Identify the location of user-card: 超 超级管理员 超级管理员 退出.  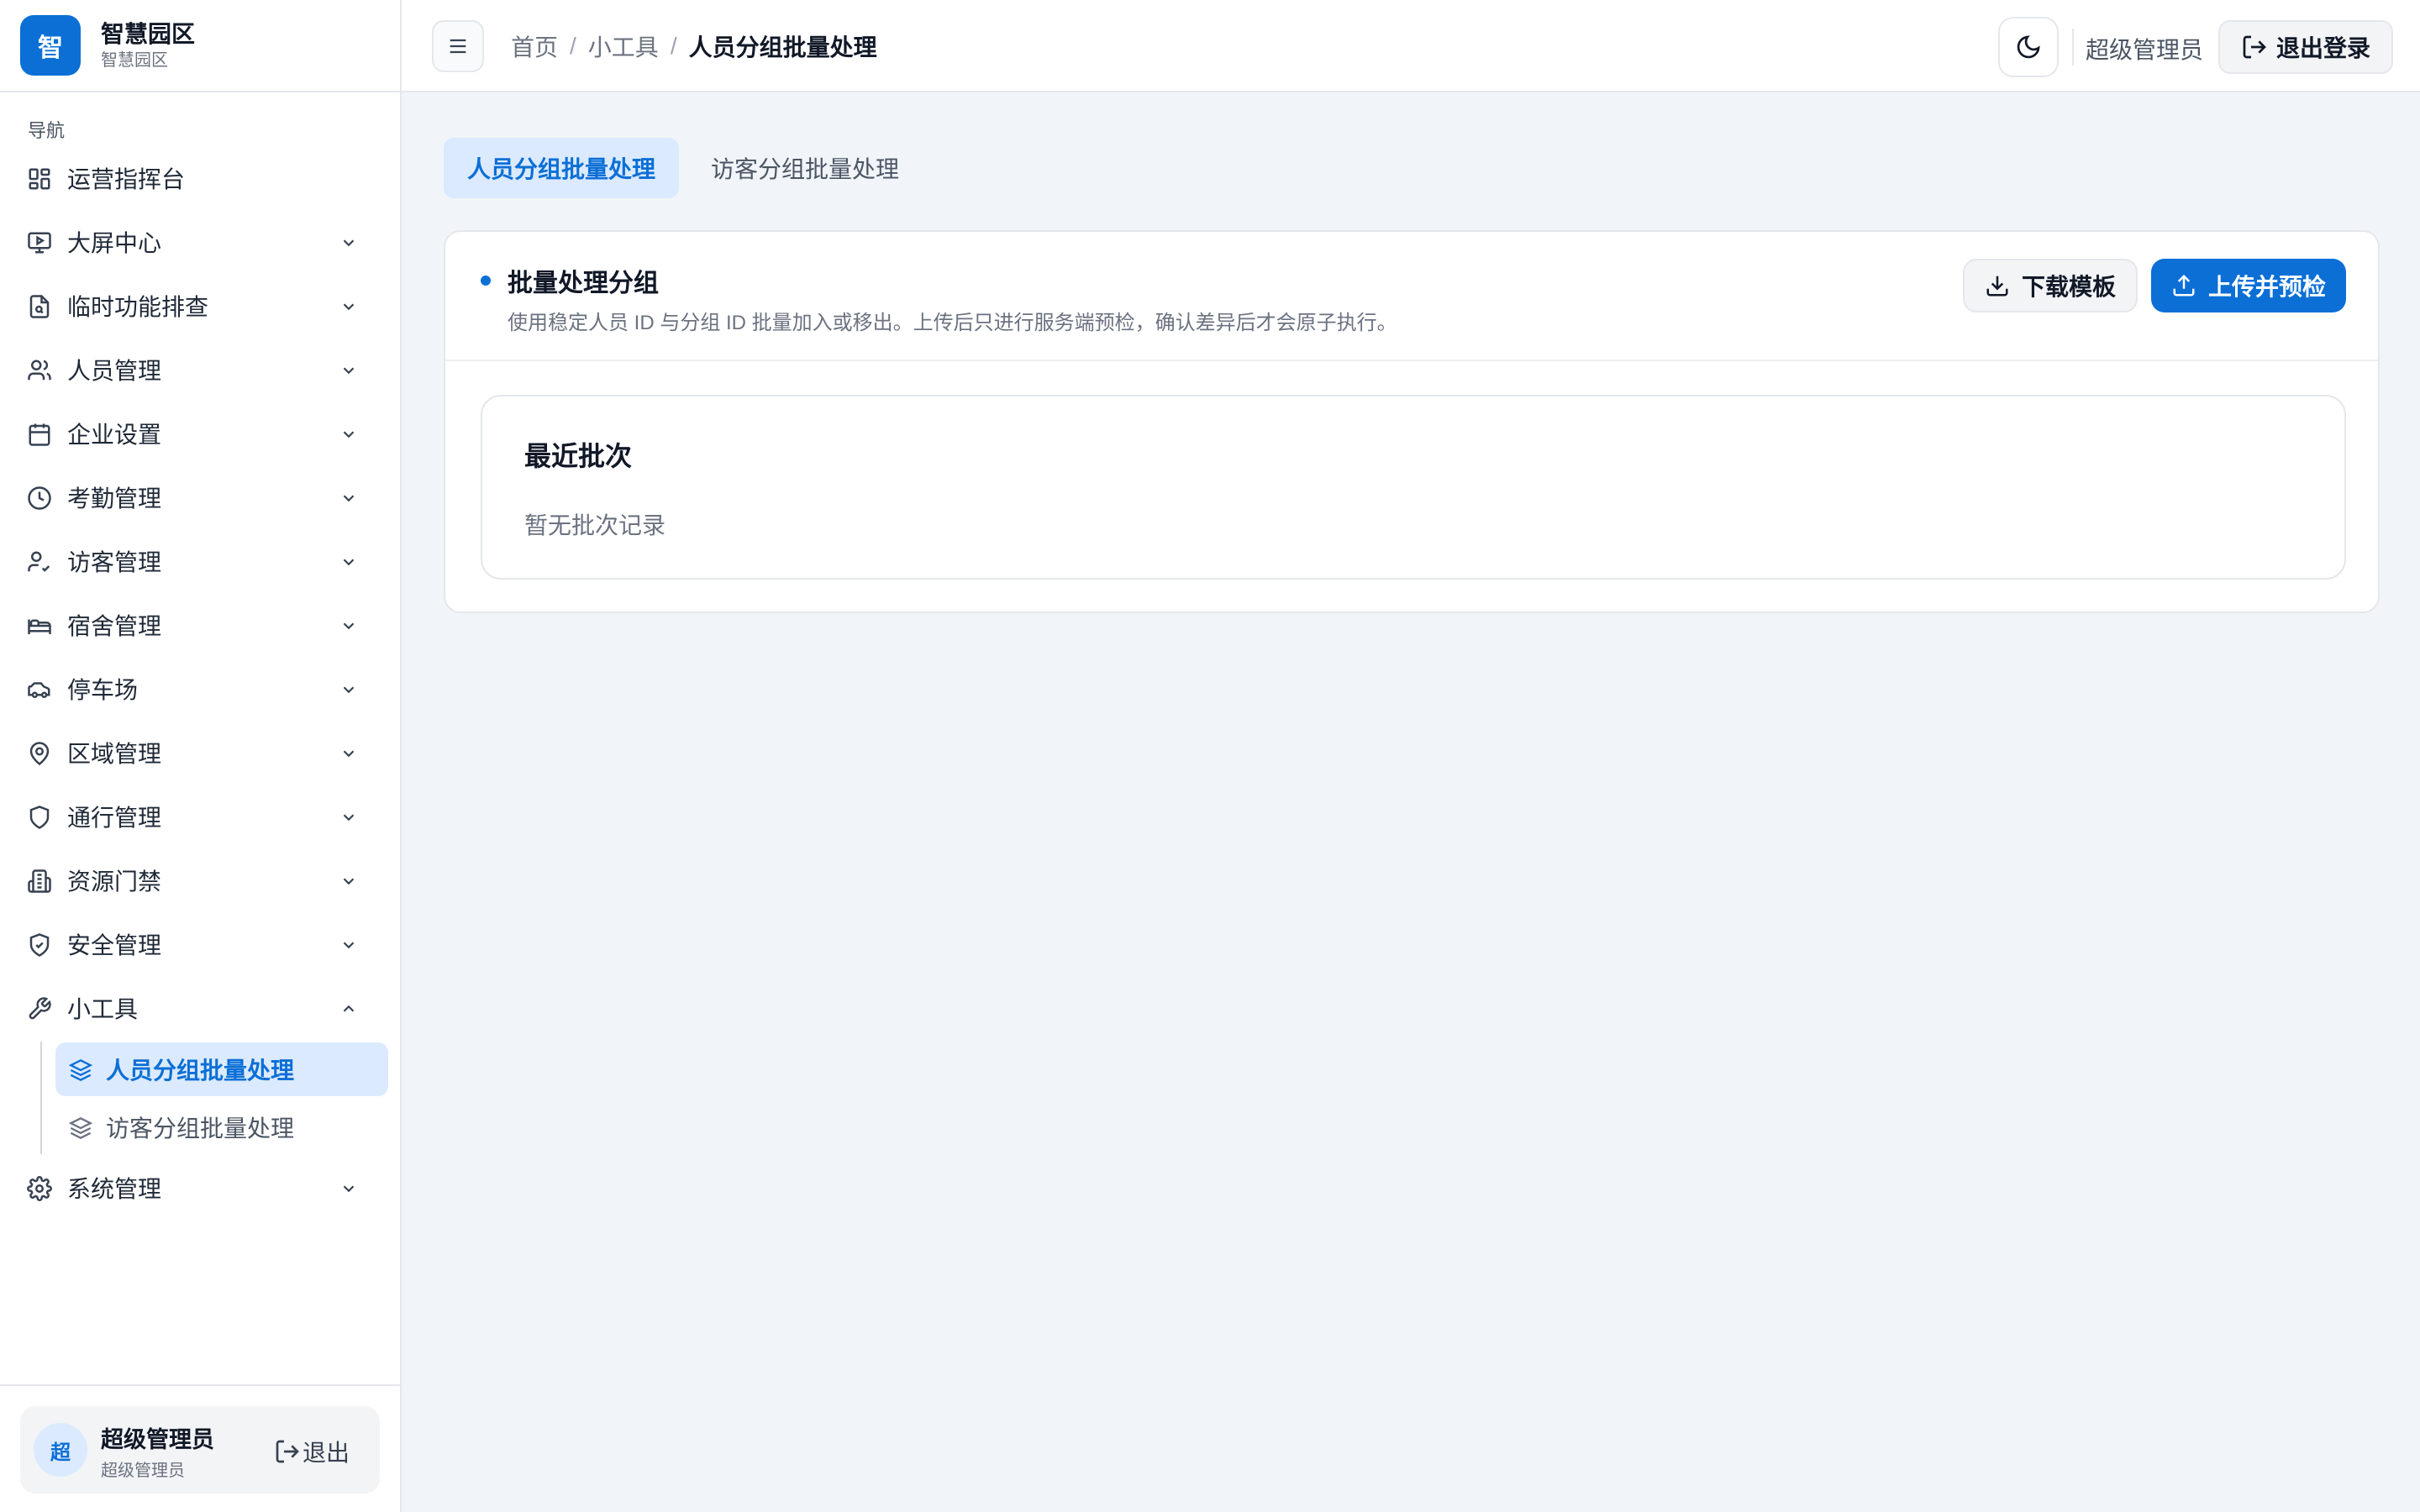
(200, 1450).